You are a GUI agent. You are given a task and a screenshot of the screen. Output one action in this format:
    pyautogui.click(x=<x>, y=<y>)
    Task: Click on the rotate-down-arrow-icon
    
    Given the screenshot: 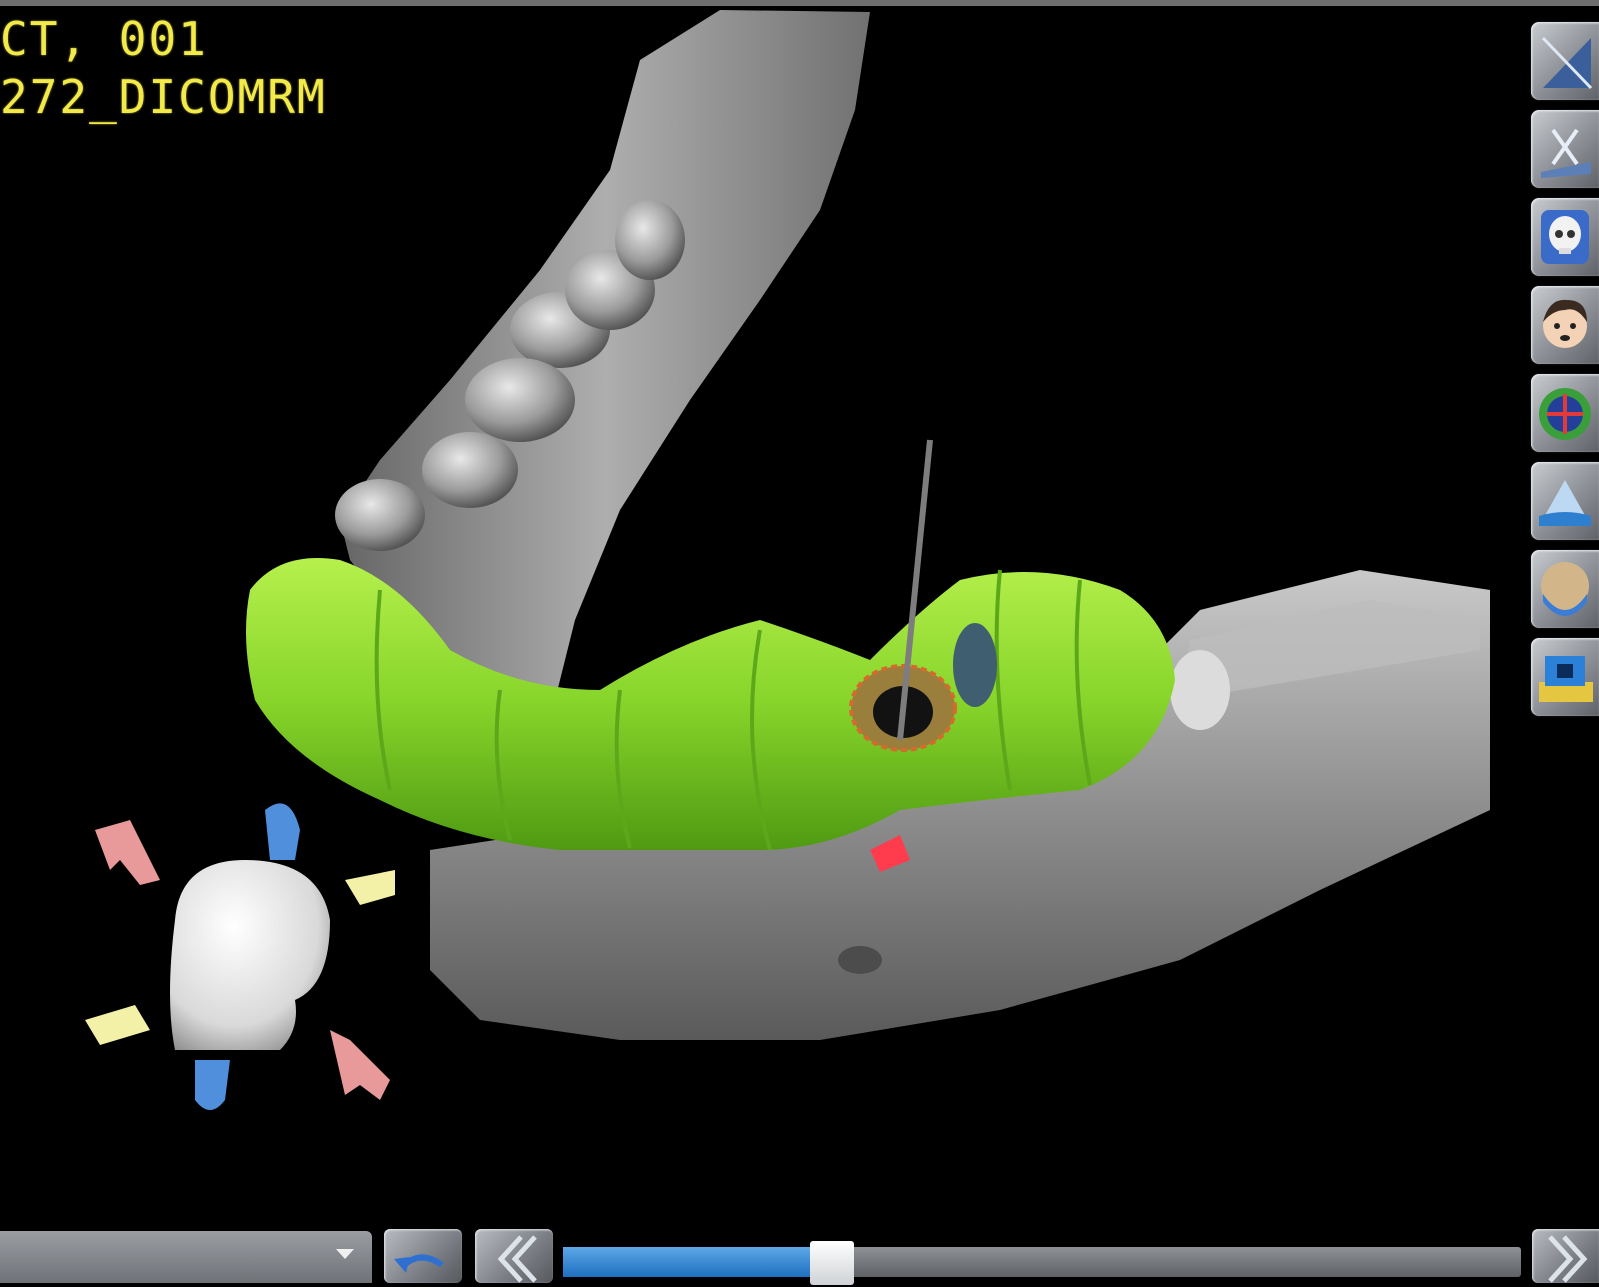 What is the action you would take?
    pyautogui.click(x=212, y=1085)
    